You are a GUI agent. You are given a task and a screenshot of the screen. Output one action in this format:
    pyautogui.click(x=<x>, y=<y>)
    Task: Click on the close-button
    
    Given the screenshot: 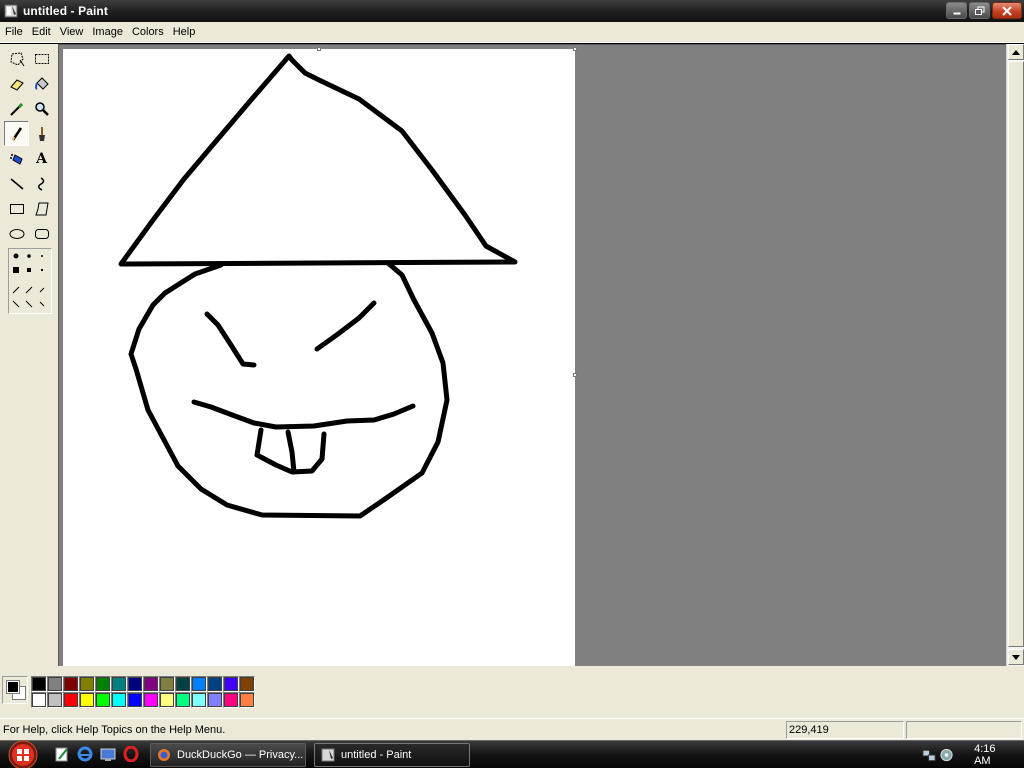 What is the action you would take?
    pyautogui.click(x=1007, y=10)
    